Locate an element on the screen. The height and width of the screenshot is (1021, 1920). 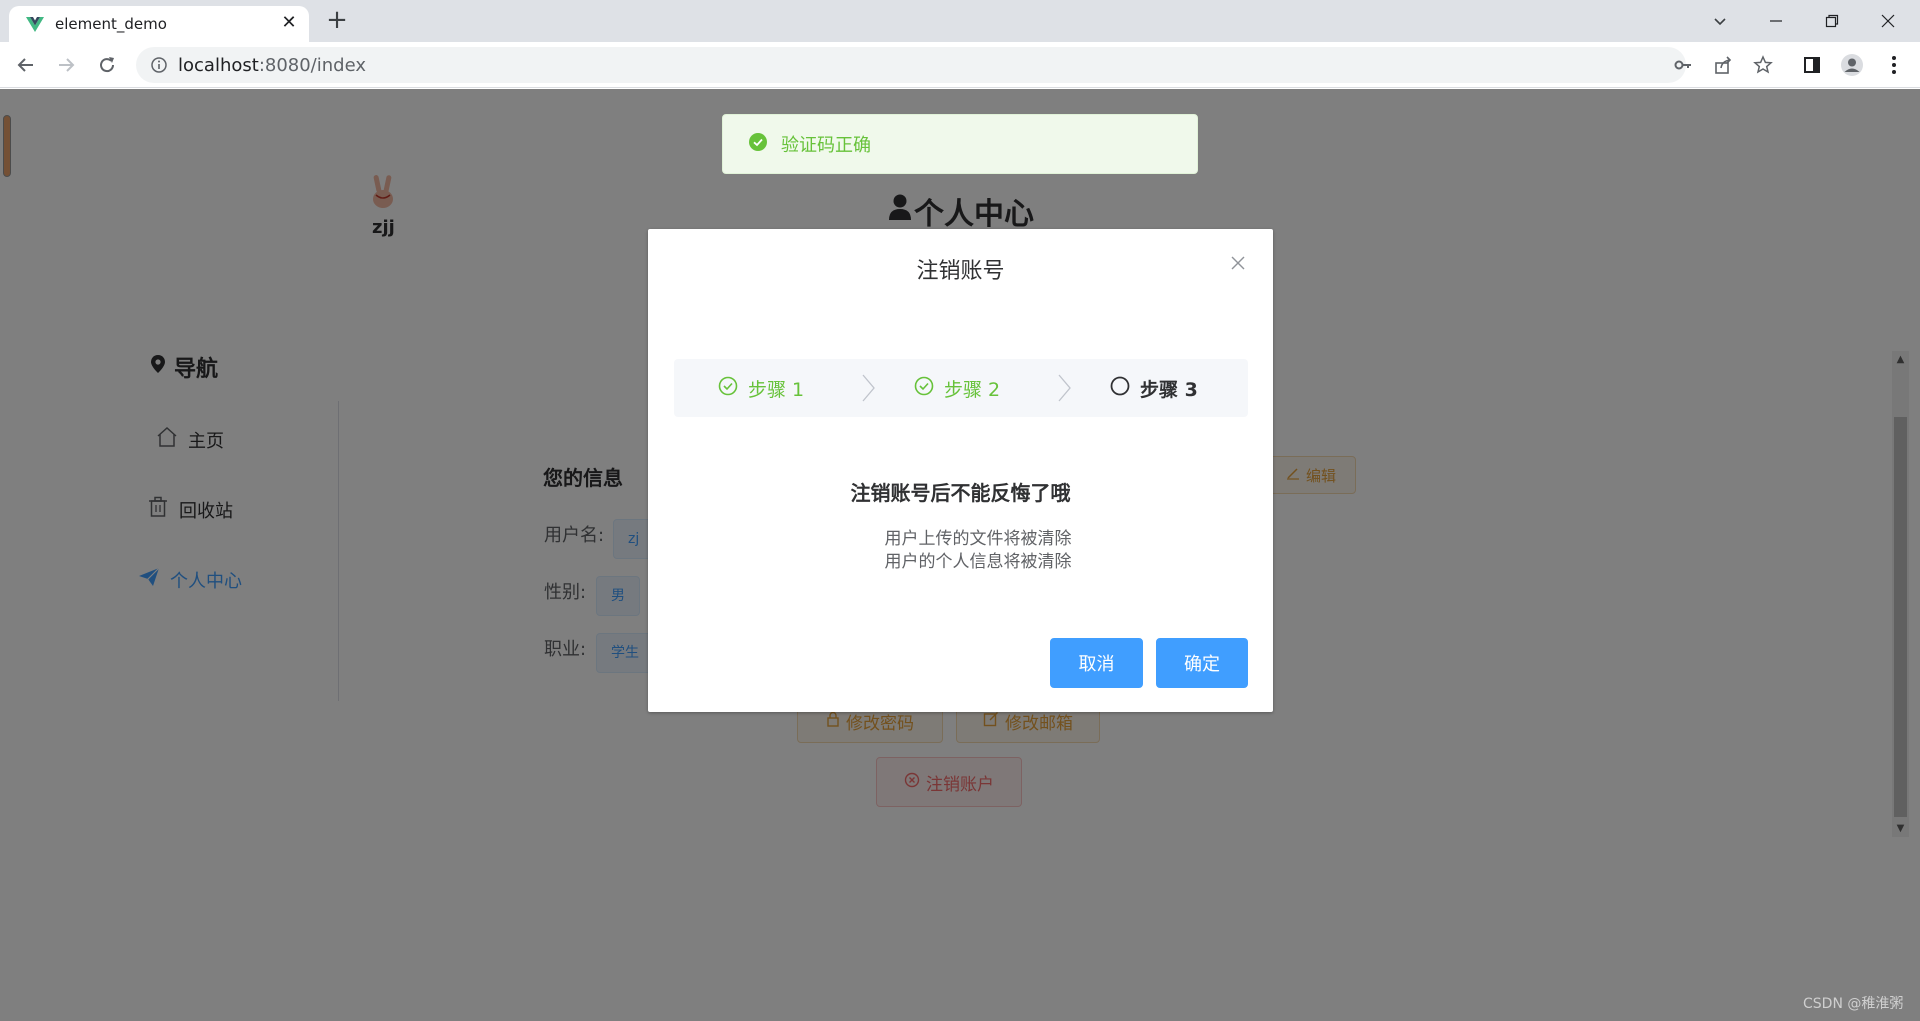
browser-toolbar: localhost:8080/index is located at coordinates (960, 65).